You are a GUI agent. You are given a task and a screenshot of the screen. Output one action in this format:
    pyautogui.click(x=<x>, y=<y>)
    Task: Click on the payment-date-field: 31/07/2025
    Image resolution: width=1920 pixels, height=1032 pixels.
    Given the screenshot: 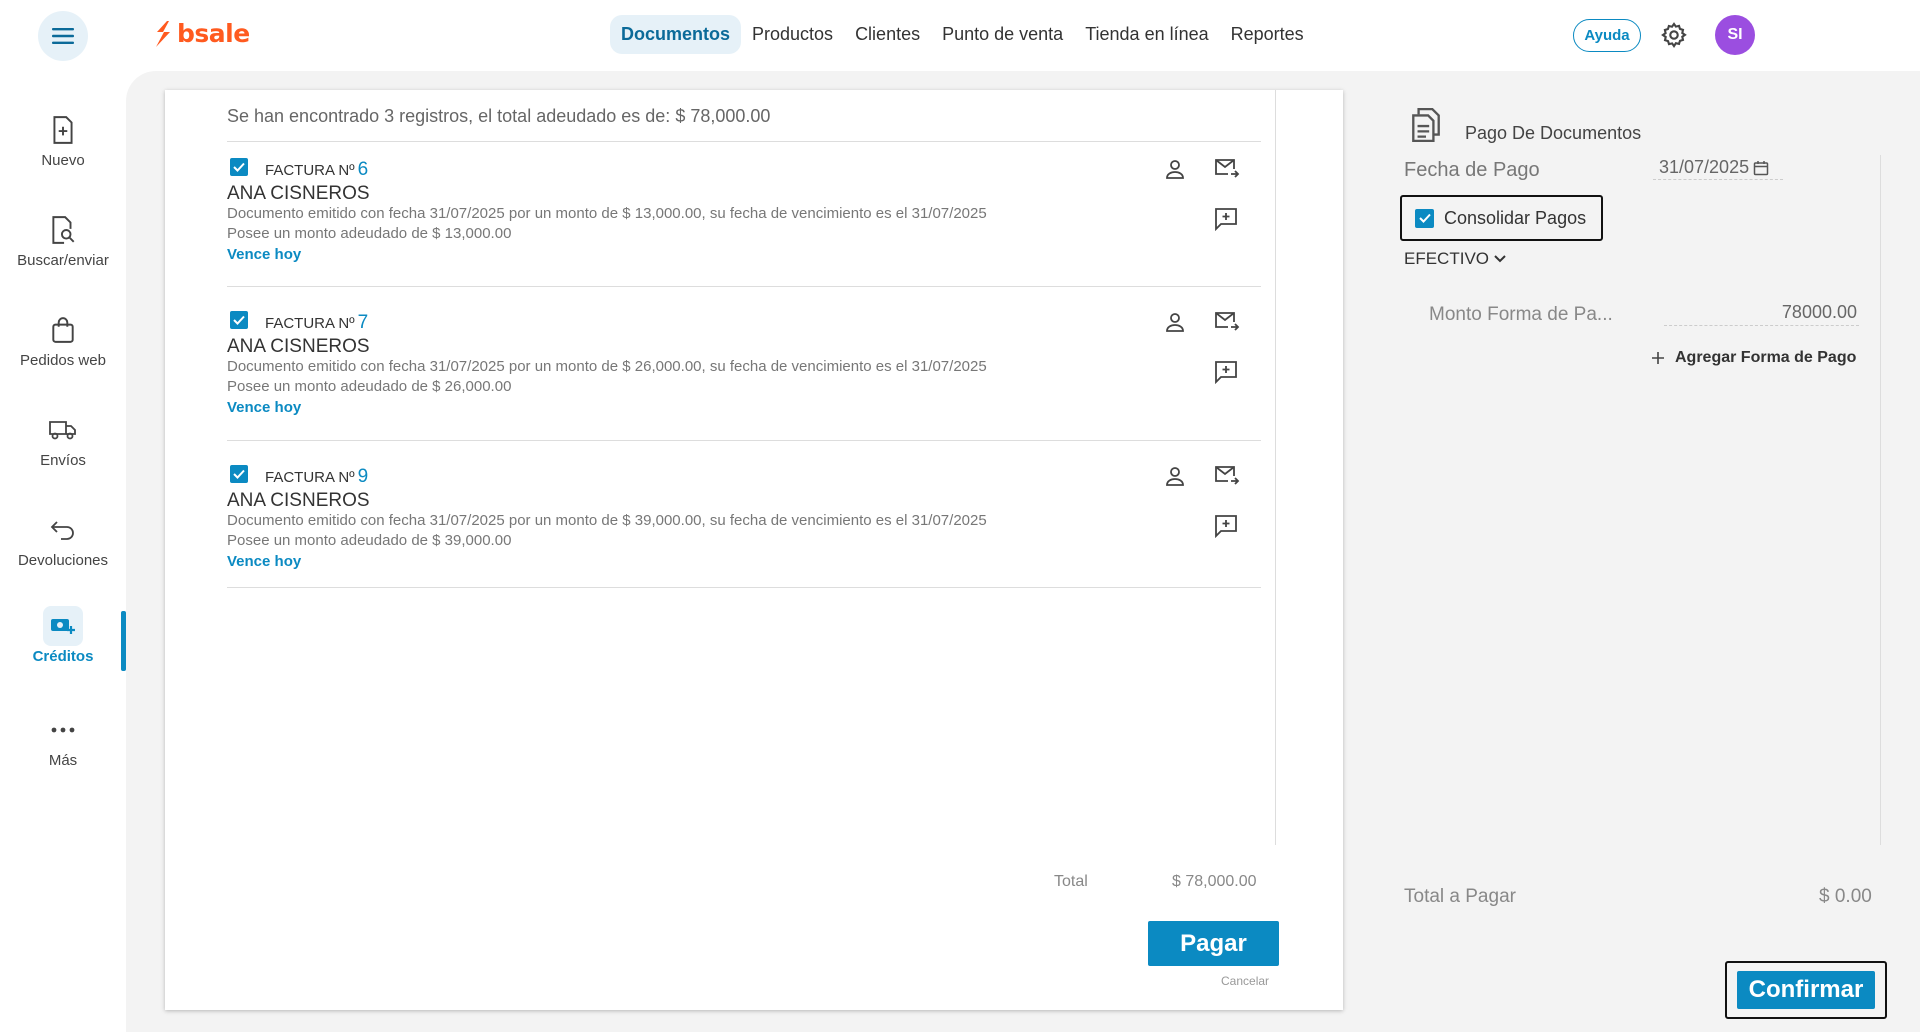 What is the action you would take?
    pyautogui.click(x=1718, y=168)
    